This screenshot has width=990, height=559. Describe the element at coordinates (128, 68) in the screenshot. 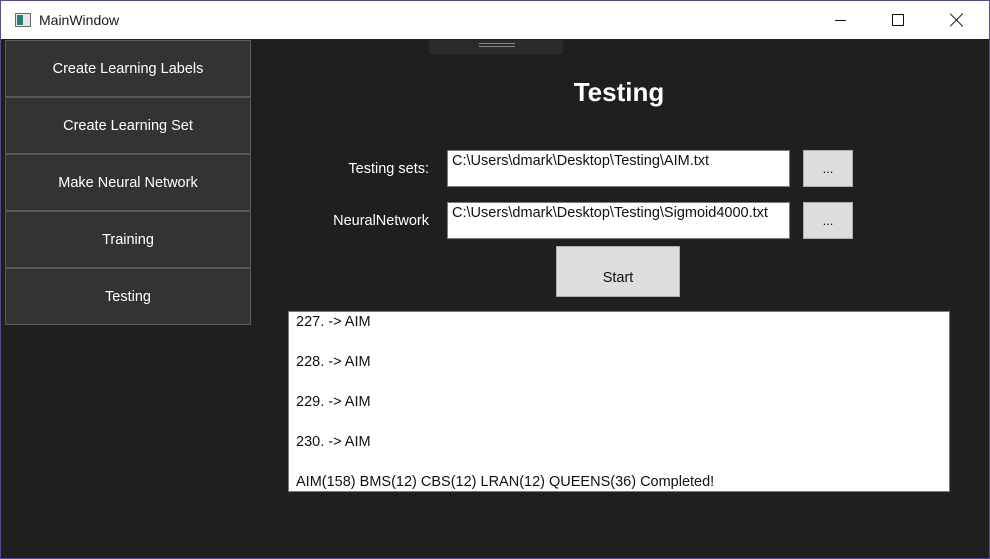

I see `nav-create-learning-labels-button: Create Learning Labels` at that location.